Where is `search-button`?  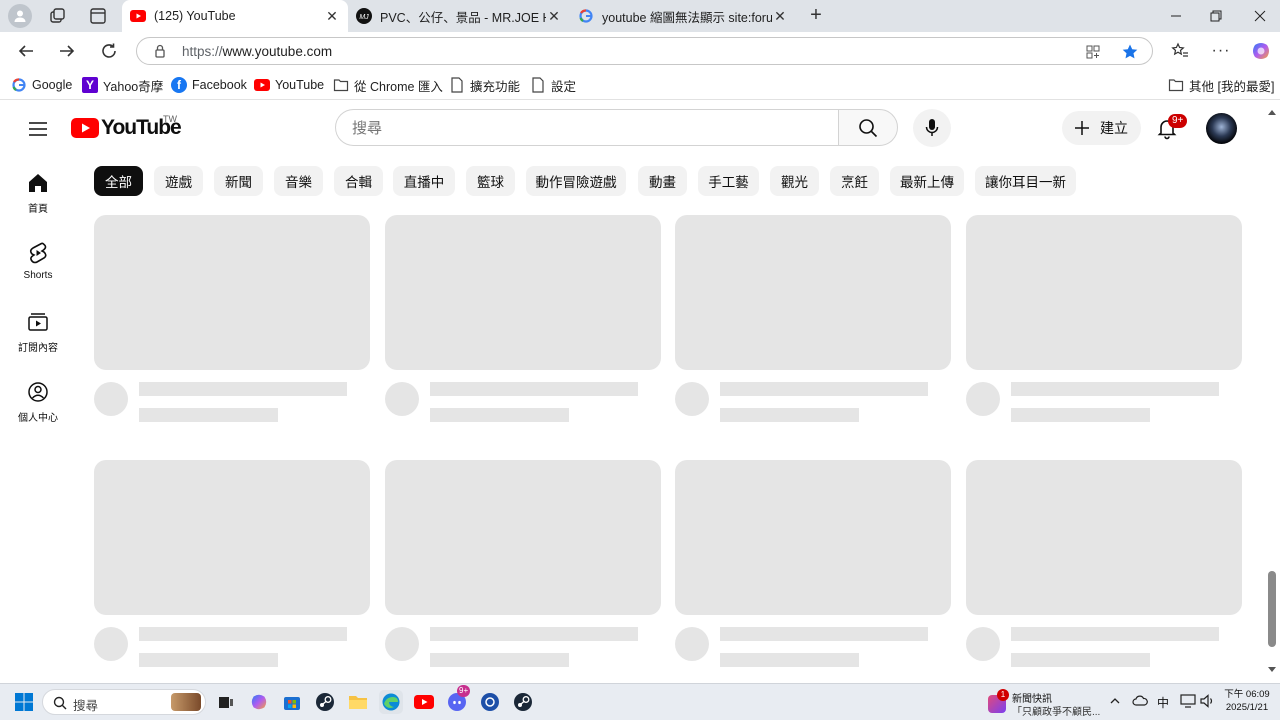
search-button is located at coordinates (868, 127).